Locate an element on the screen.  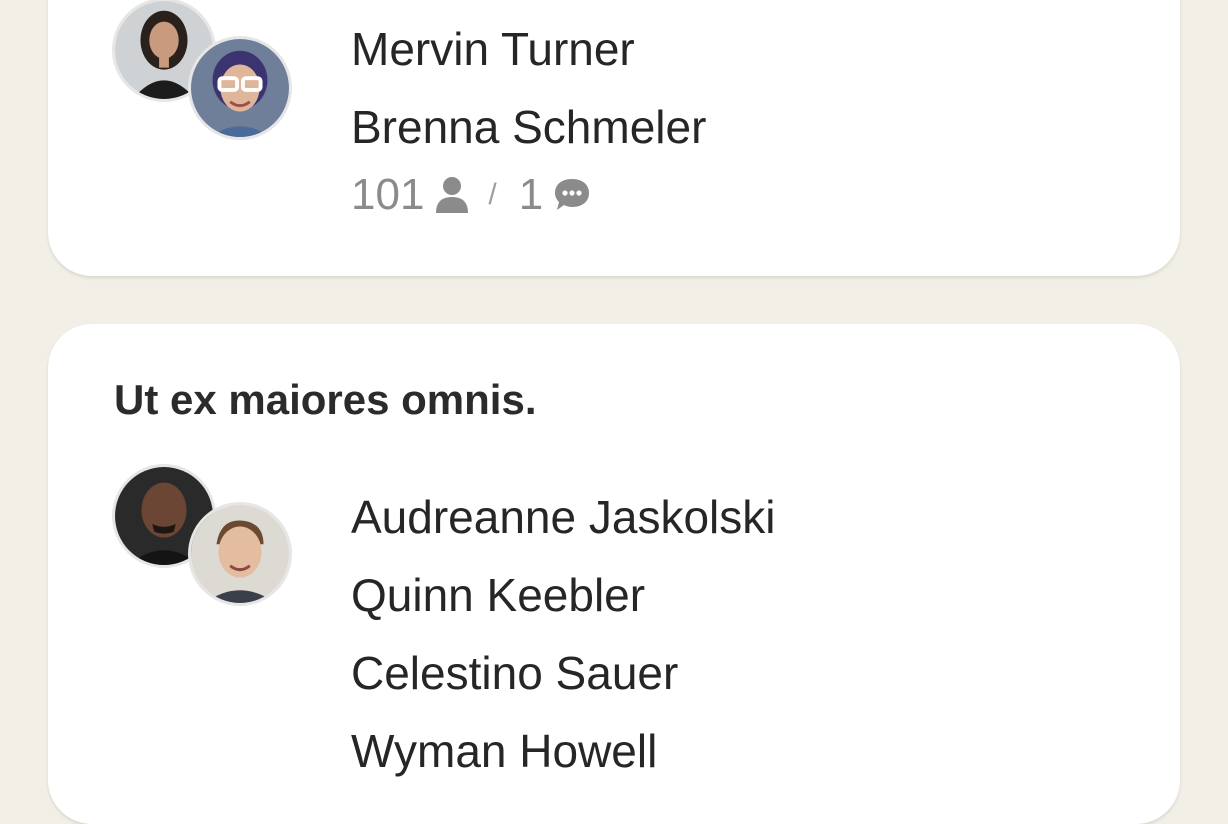
group-stats: 101 / 1 is located at coordinates (471, 195).